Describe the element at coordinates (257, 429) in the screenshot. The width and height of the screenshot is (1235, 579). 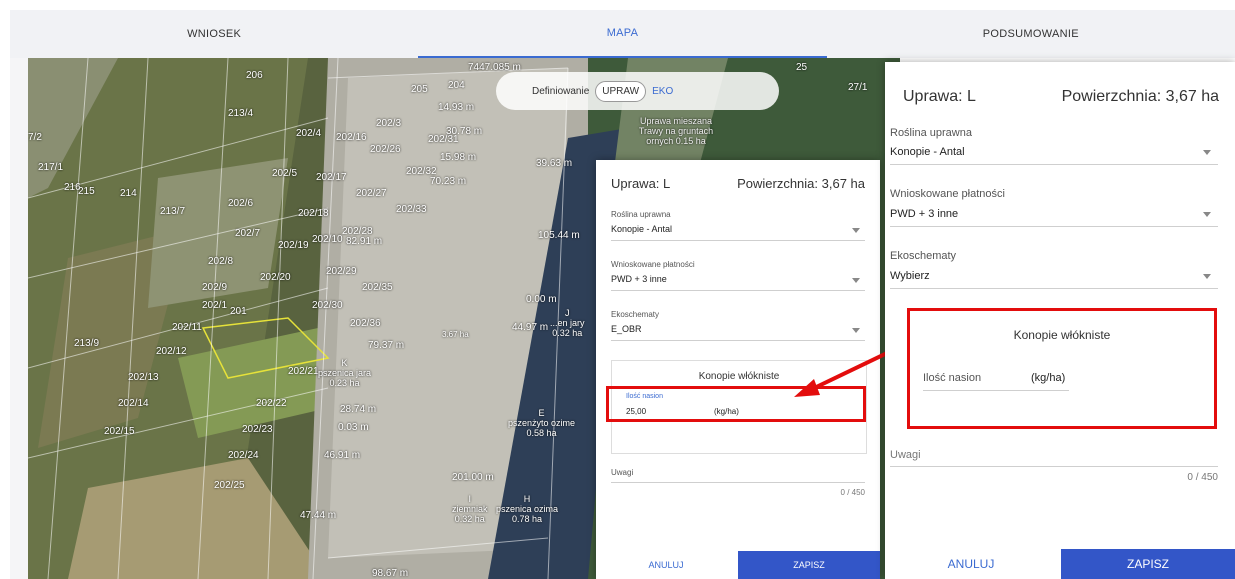
I see `parcel-label: 202/23` at that location.